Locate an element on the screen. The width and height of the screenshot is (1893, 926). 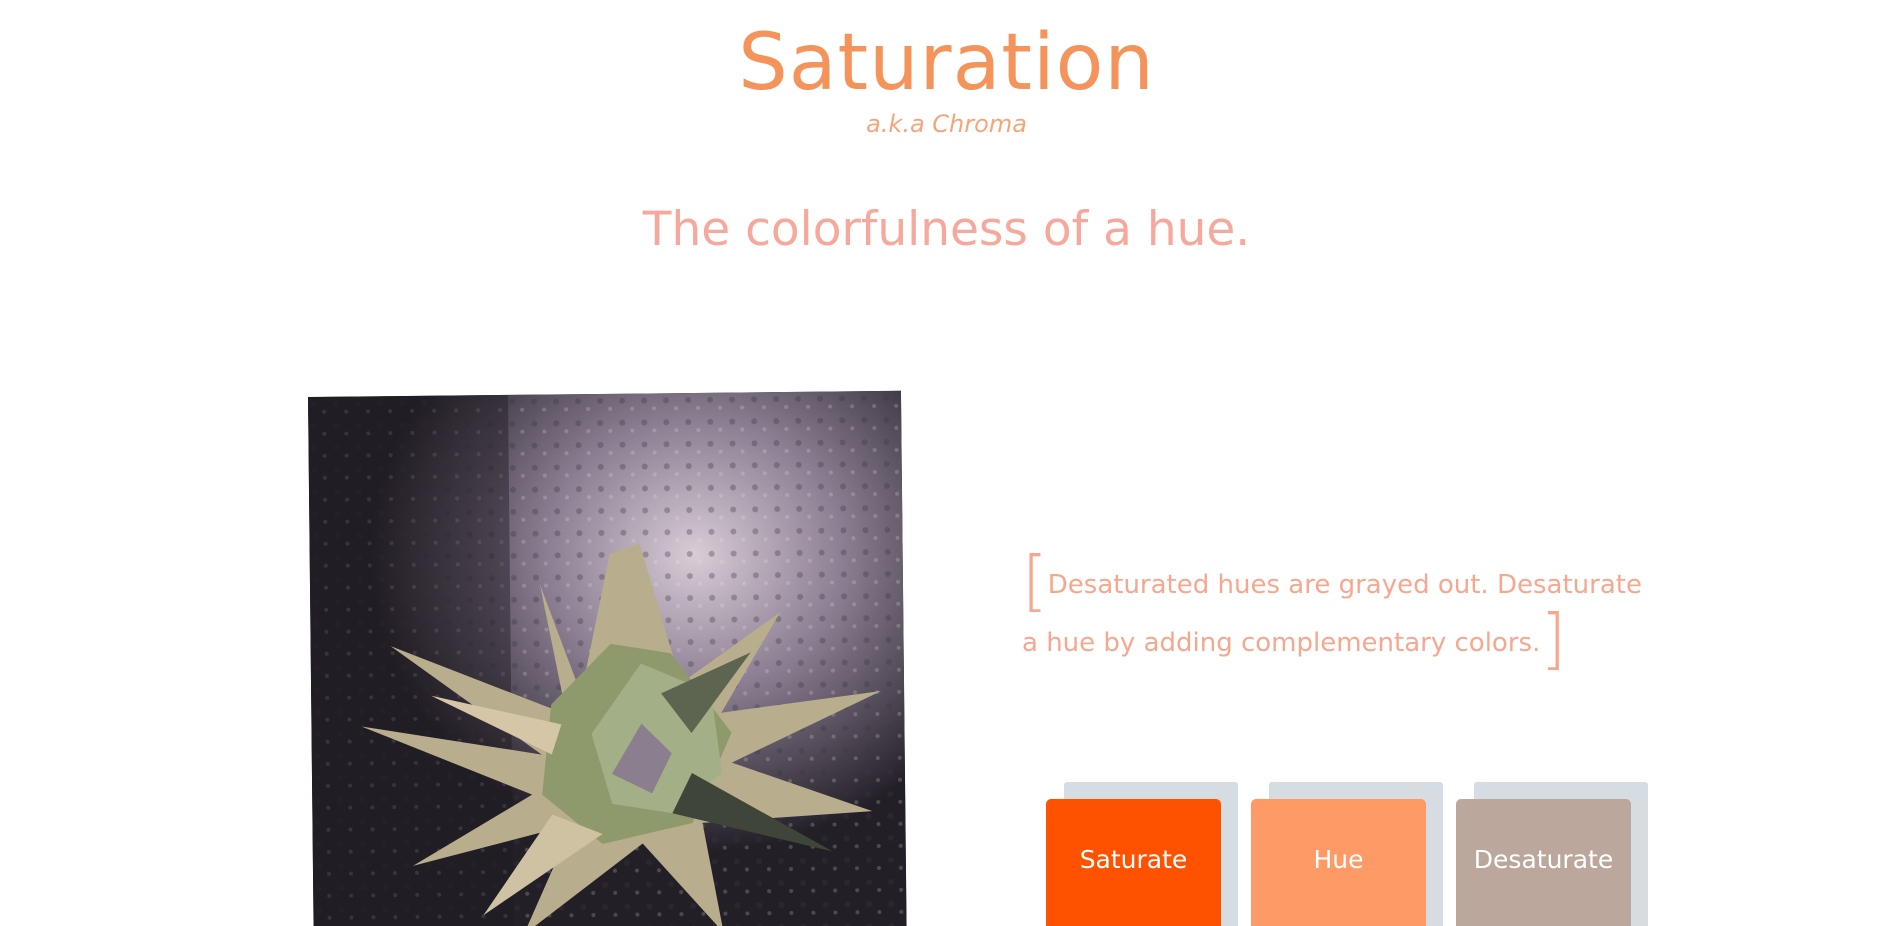
open-bracket: [ is located at coordinates (1035, 580).